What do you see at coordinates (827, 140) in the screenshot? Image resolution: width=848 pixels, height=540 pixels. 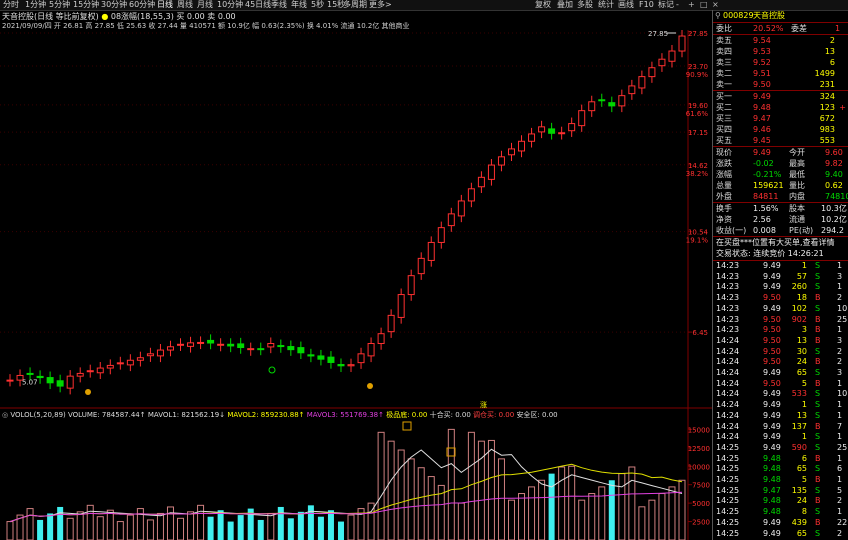 I see `bid-volume: 553` at bounding box center [827, 140].